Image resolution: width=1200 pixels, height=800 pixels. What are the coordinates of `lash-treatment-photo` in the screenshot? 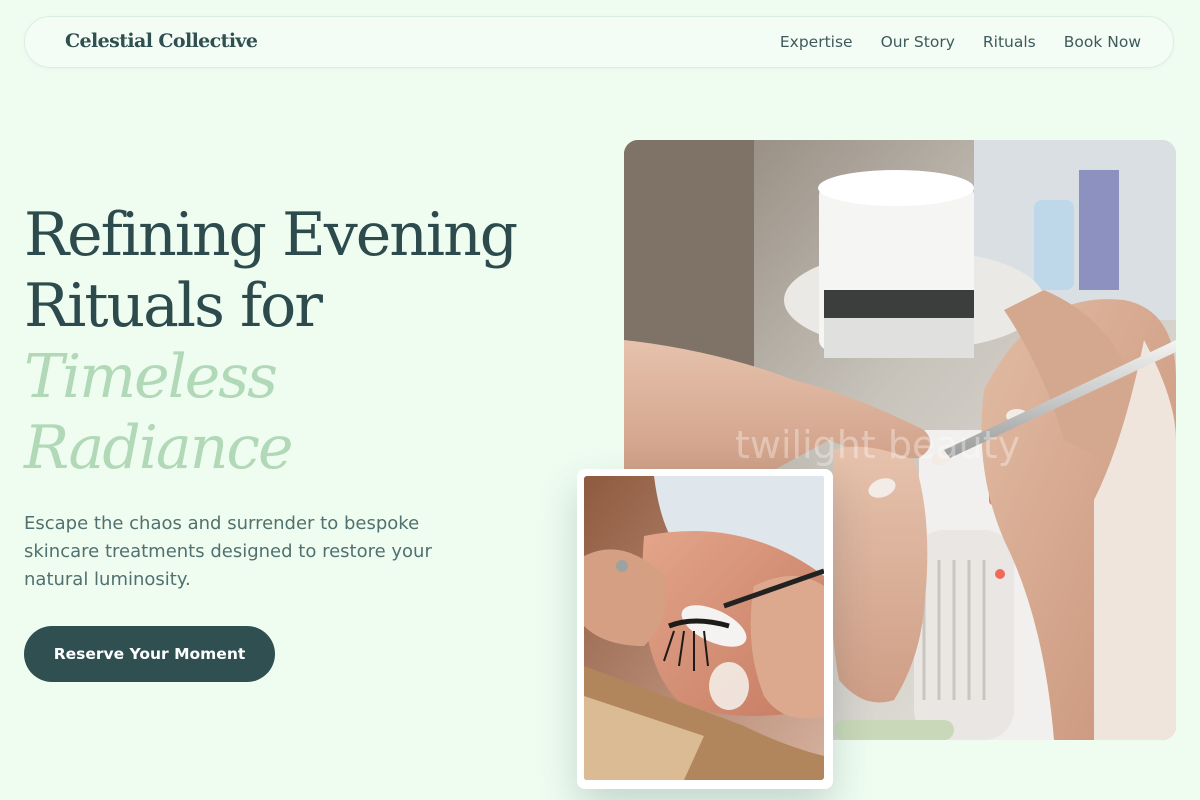 It's located at (704, 628).